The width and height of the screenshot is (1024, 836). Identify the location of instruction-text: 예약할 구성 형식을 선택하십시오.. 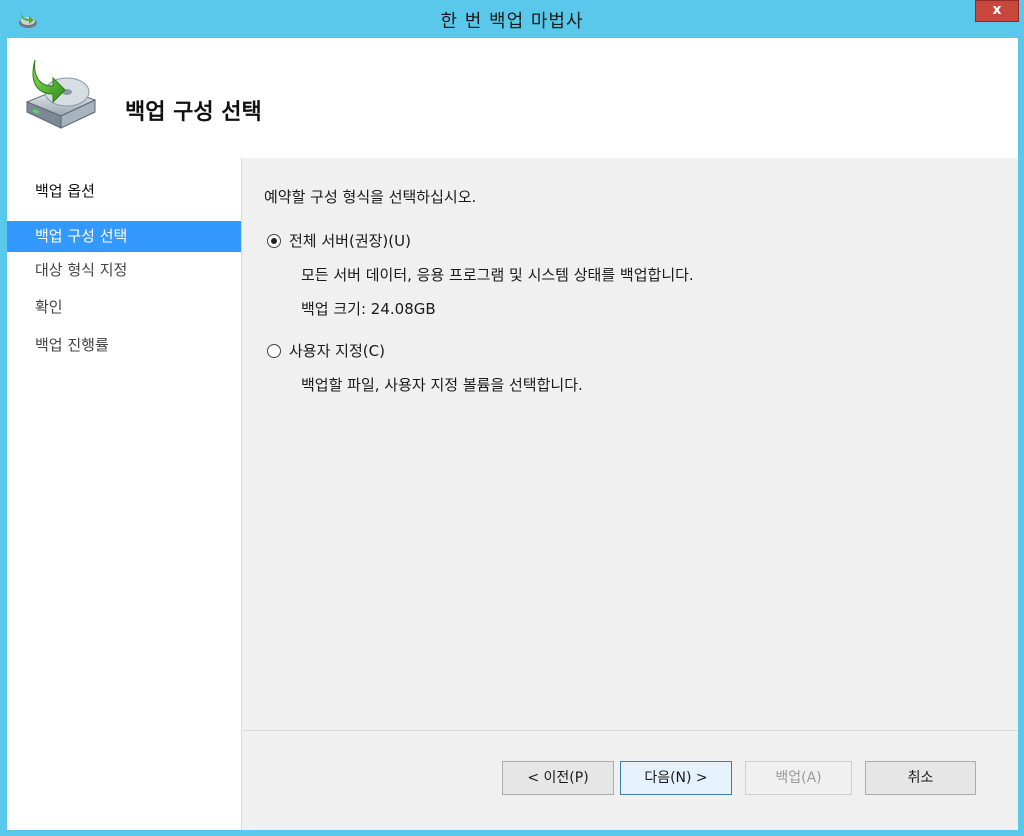
(370, 197).